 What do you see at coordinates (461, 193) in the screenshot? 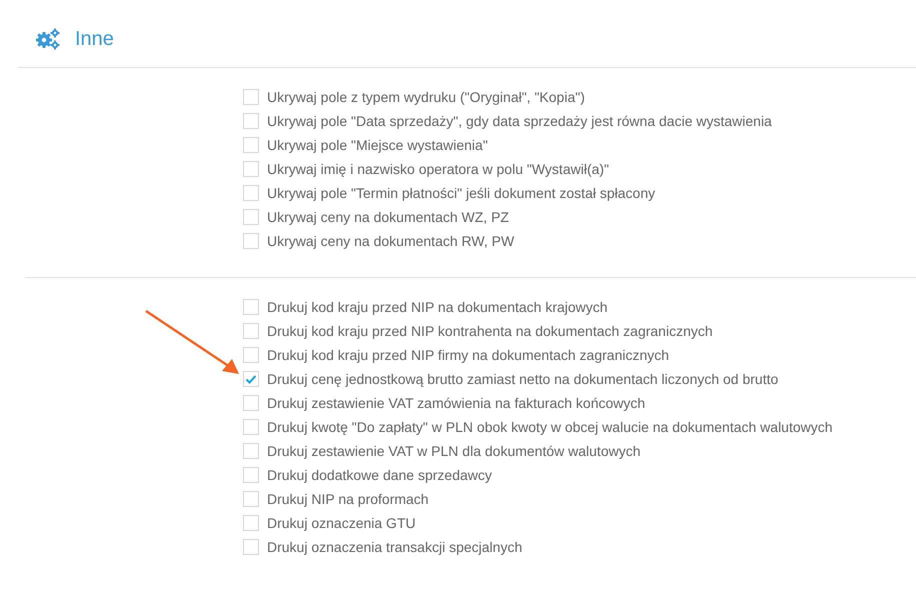
I see `option-label: Ukrywaj pole "Termin płatności" jeśli dokument został spłacony` at bounding box center [461, 193].